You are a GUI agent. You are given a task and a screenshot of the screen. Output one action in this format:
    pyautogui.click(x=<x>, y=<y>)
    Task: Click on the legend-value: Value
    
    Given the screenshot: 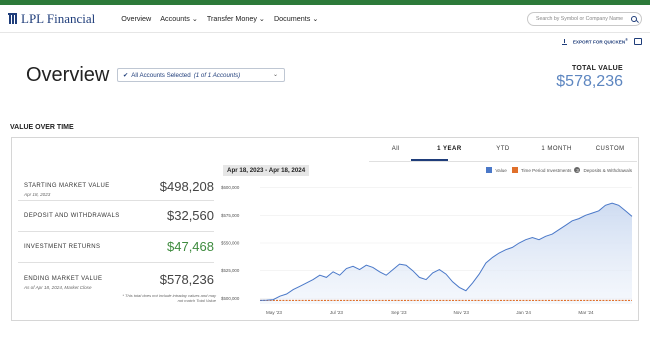 What is the action you would take?
    pyautogui.click(x=501, y=170)
    